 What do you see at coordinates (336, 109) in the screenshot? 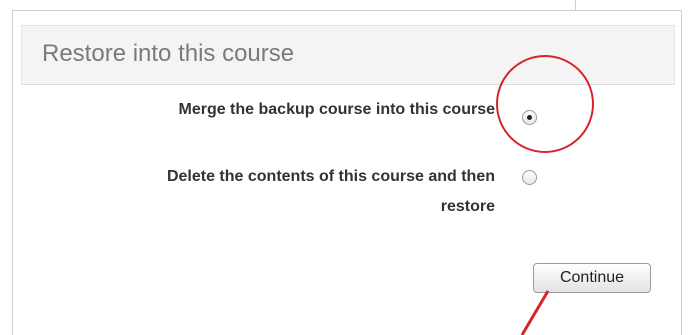
I see `merge-option-label: Merge the backup course into this course` at bounding box center [336, 109].